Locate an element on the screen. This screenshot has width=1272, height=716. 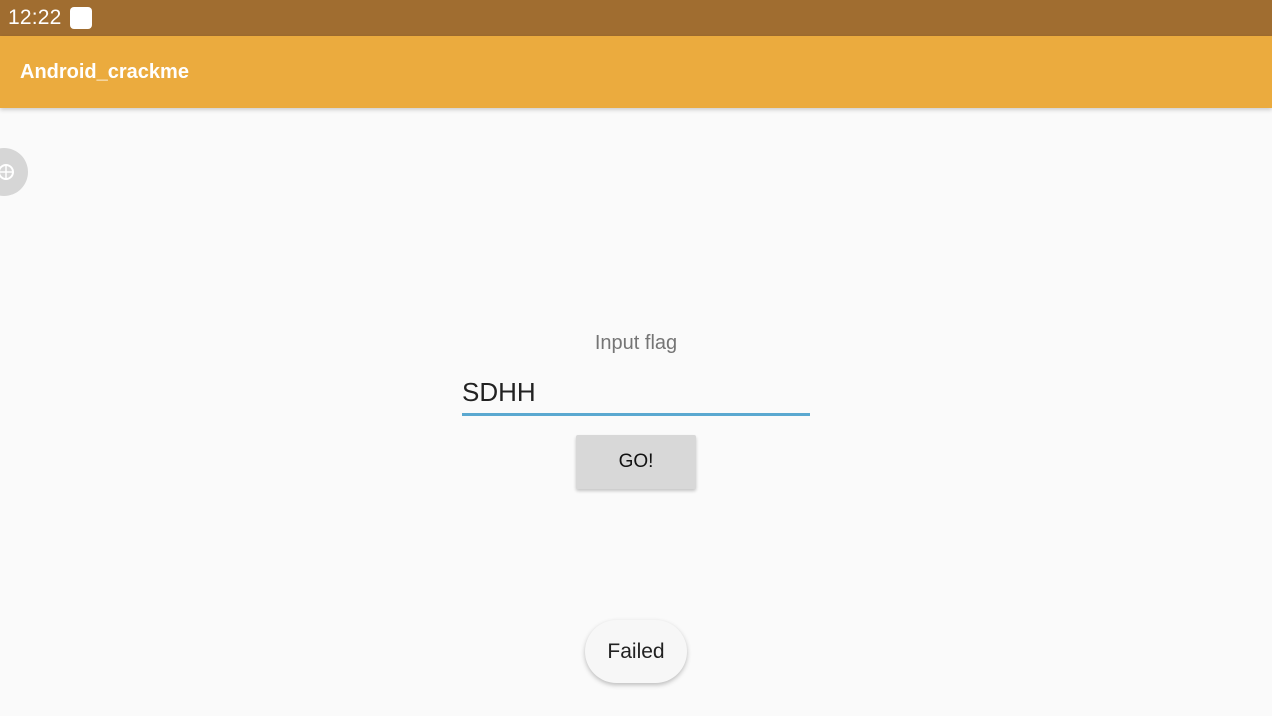
notification-icon is located at coordinates (80, 18).